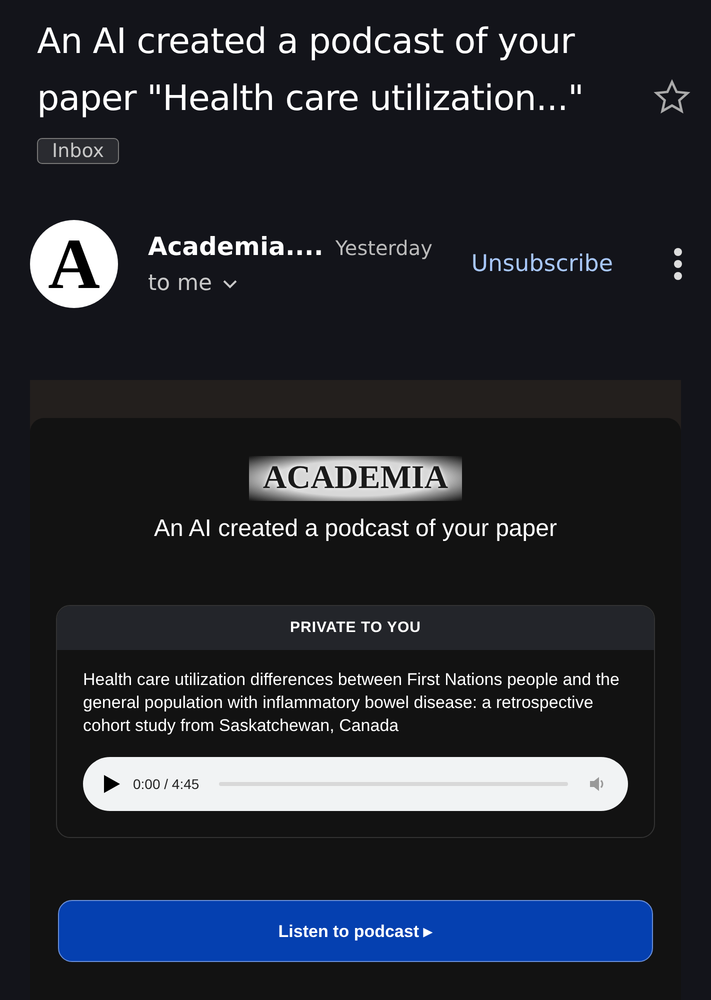 The width and height of the screenshot is (711, 1000). I want to click on sender-avatar: A, so click(74, 264).